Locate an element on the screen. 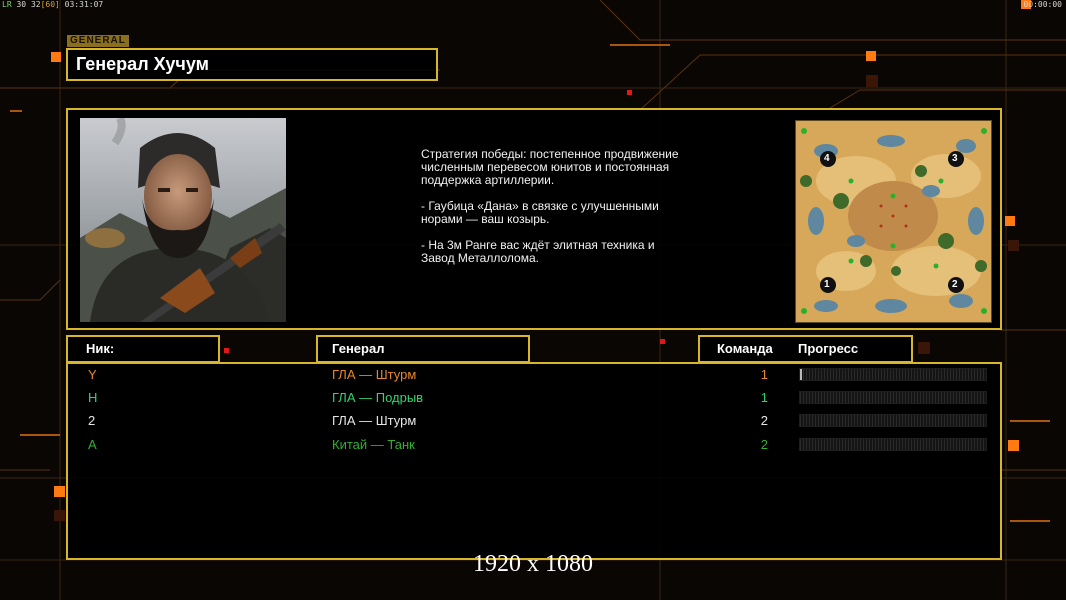 The image size is (1066, 600). column-label-progress: Прогресс is located at coordinates (828, 348).